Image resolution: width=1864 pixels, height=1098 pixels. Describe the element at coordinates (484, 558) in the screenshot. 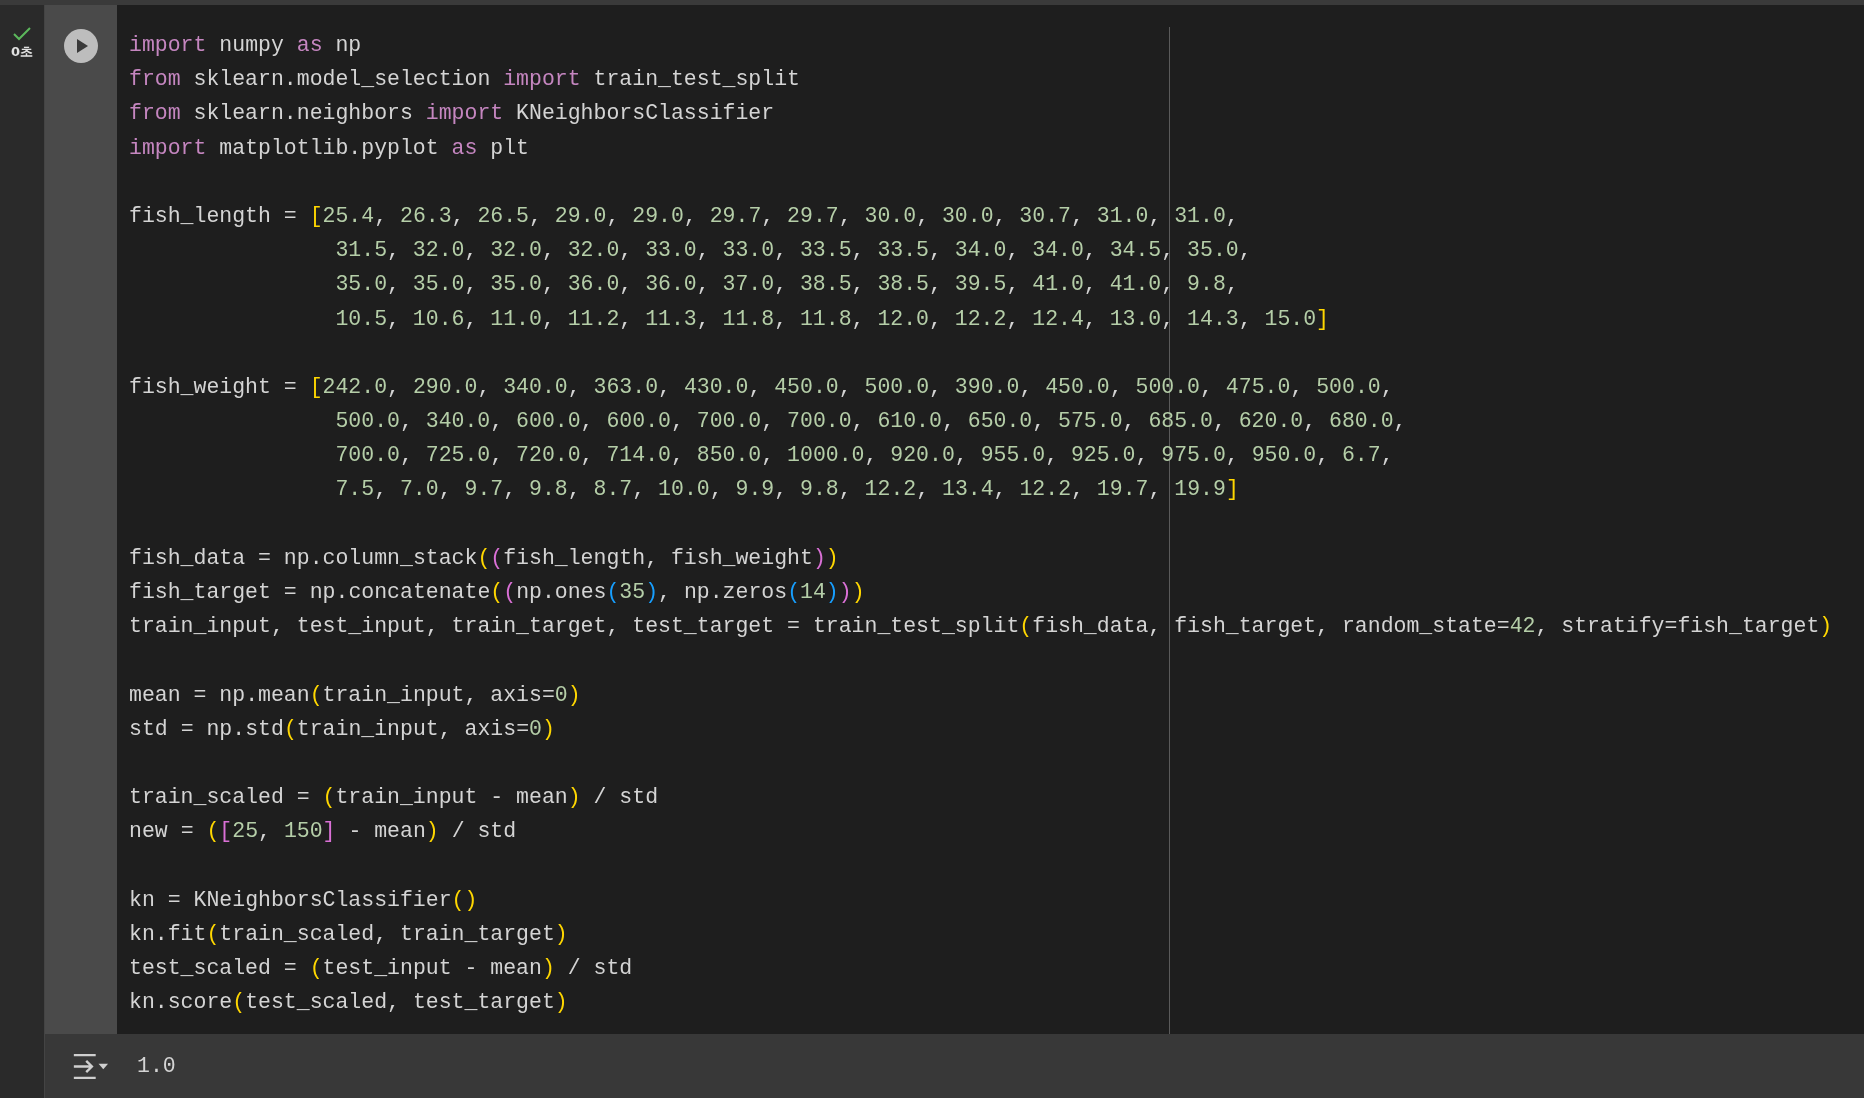

I see `code-line: fish_data = np.column_stack((fish_length, fish_weight))` at that location.